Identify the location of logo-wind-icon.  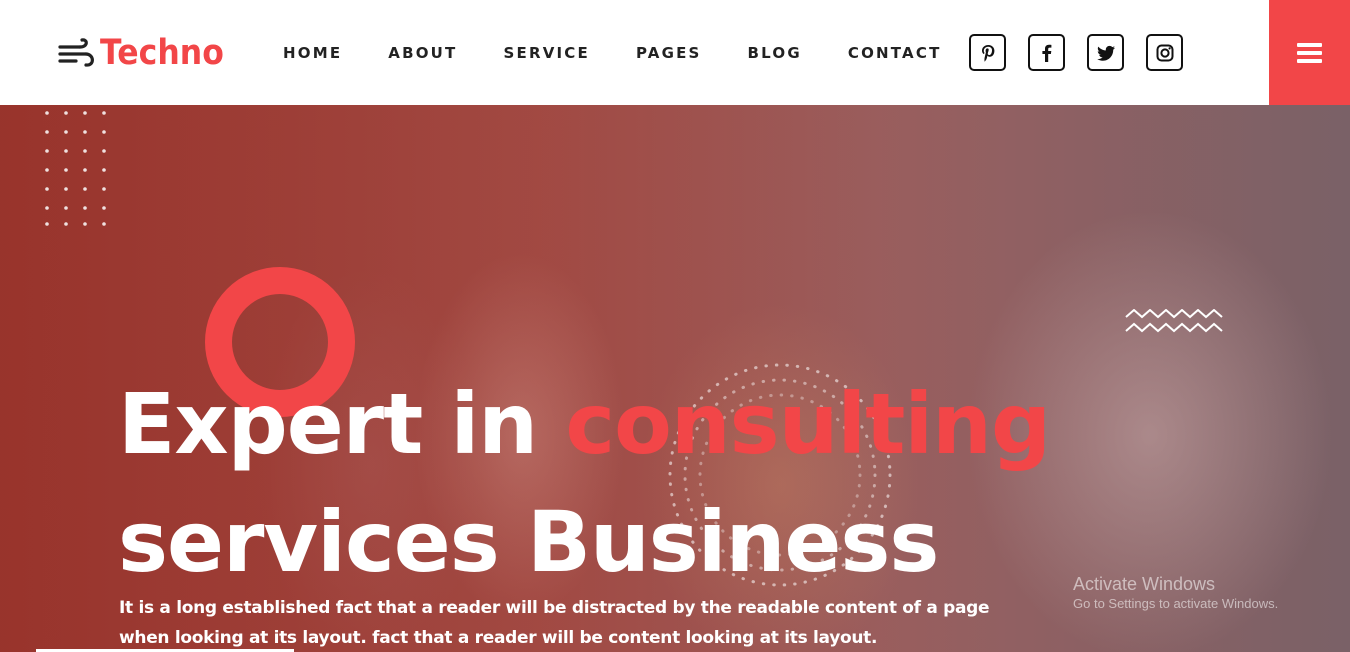
(76, 52).